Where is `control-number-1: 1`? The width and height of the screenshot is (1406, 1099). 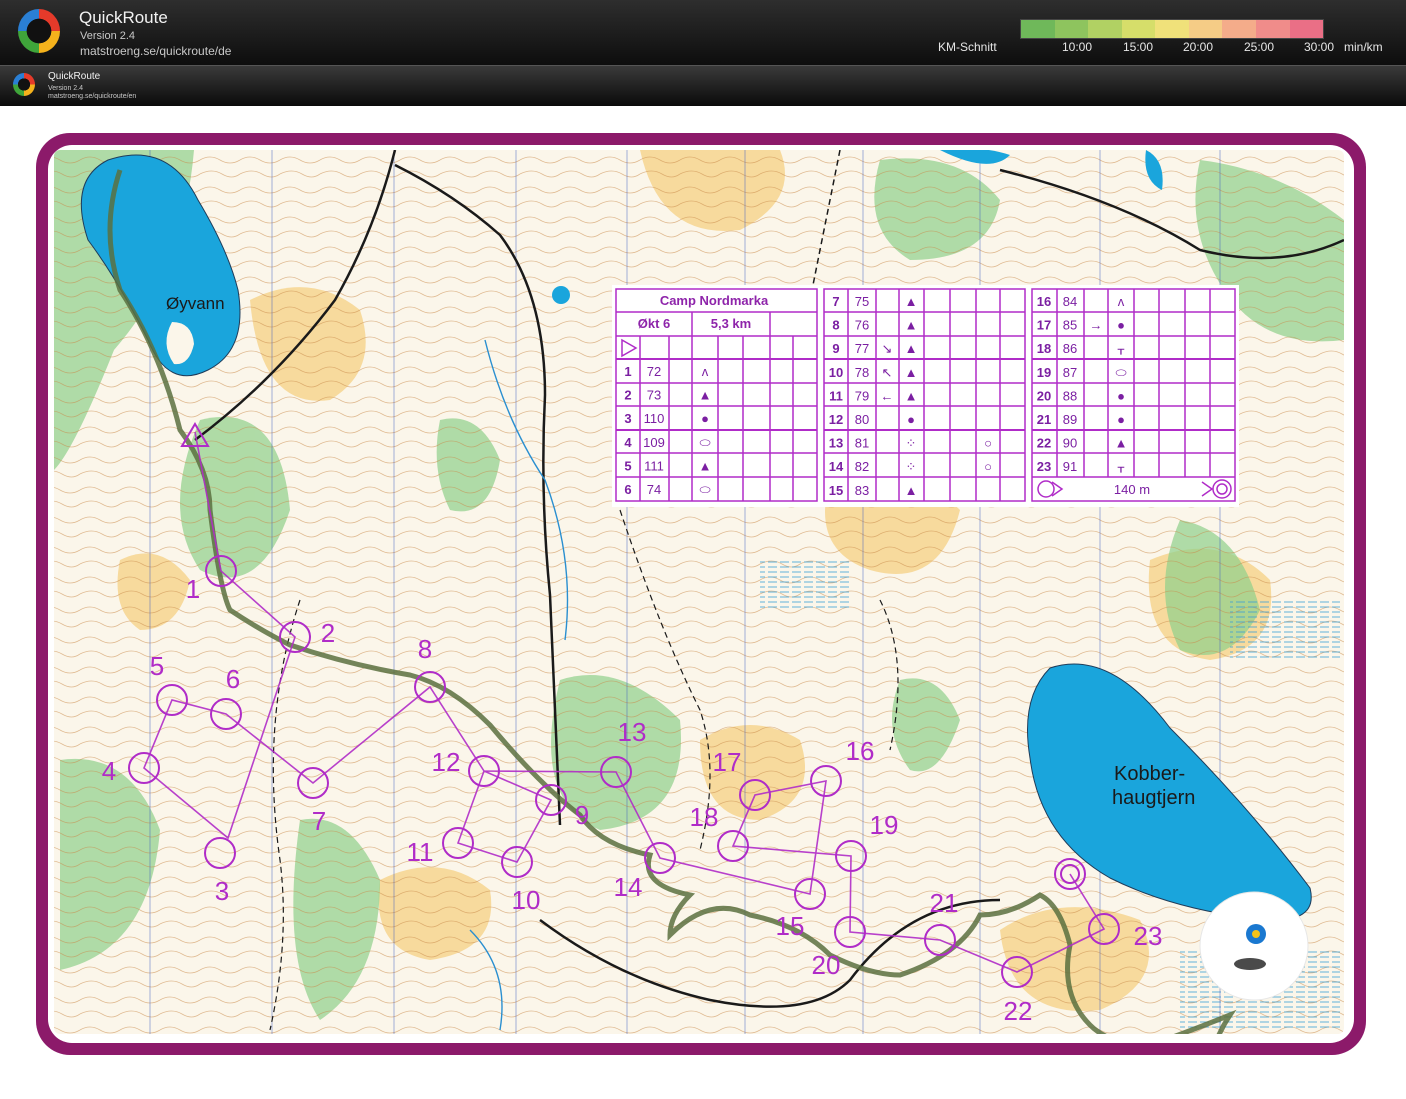
control-number-1: 1 is located at coordinates (193, 589).